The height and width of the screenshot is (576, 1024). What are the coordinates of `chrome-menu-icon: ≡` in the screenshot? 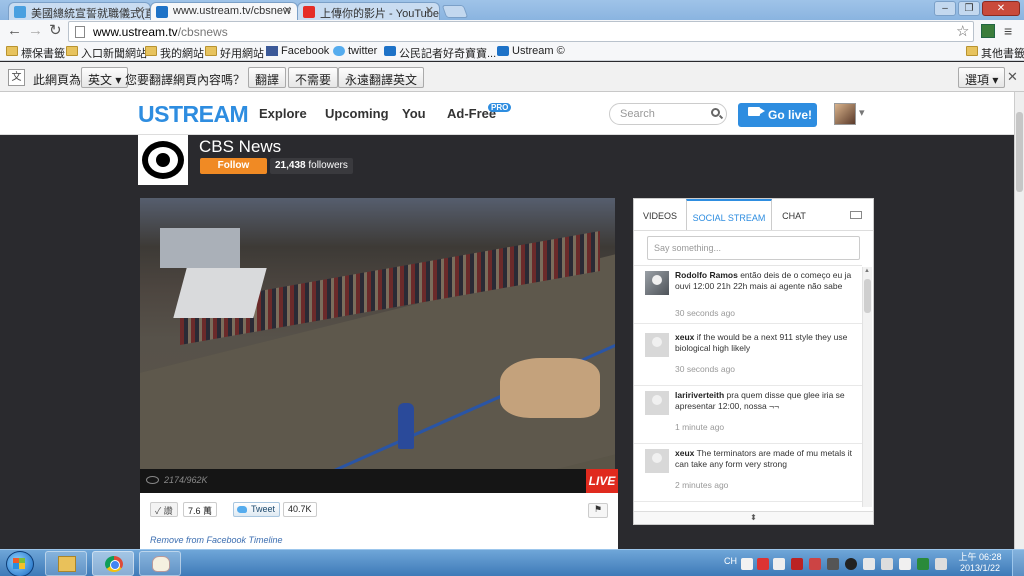 It's located at (1008, 31).